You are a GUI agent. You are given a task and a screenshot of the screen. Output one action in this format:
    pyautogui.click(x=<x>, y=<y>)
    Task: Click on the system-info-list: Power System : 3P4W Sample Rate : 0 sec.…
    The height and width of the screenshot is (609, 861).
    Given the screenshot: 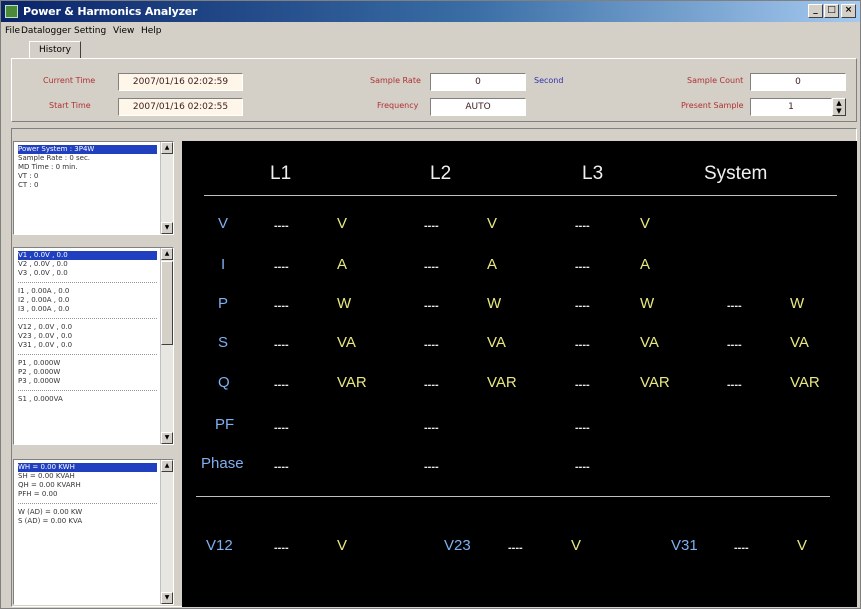 What is the action you would take?
    pyautogui.click(x=93, y=188)
    